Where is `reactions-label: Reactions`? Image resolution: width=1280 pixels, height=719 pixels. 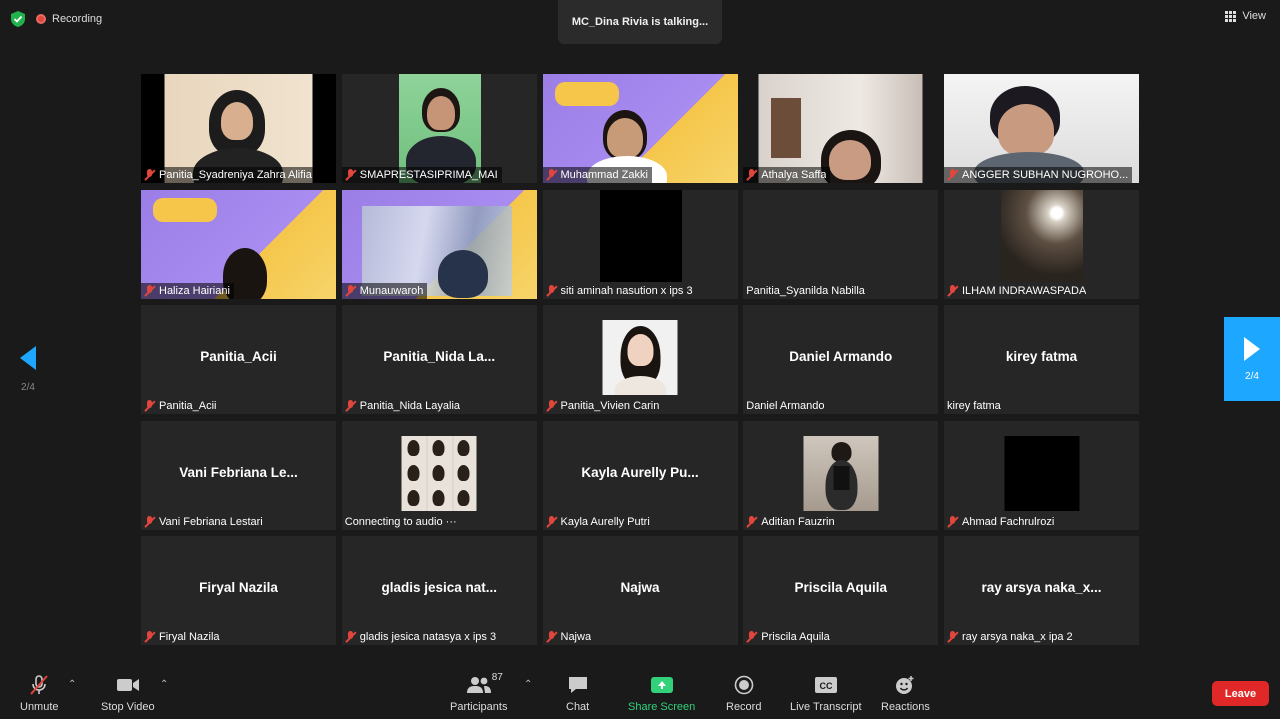
reactions-label: Reactions is located at coordinates (905, 707).